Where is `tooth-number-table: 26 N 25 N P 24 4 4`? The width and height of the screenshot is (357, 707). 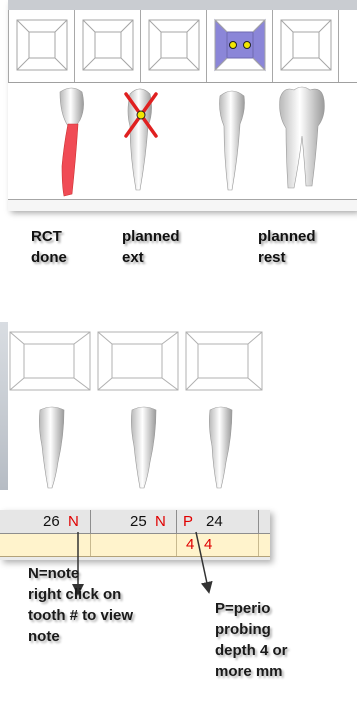 tooth-number-table: 26 N 25 N P 24 4 4 is located at coordinates (135, 535).